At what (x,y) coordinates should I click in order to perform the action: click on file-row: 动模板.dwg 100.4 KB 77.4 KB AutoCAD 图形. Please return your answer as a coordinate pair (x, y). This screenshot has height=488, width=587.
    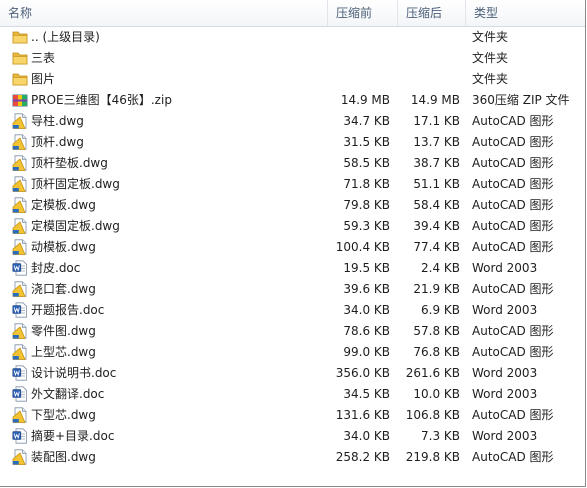
    Looking at the image, I should click on (292, 247).